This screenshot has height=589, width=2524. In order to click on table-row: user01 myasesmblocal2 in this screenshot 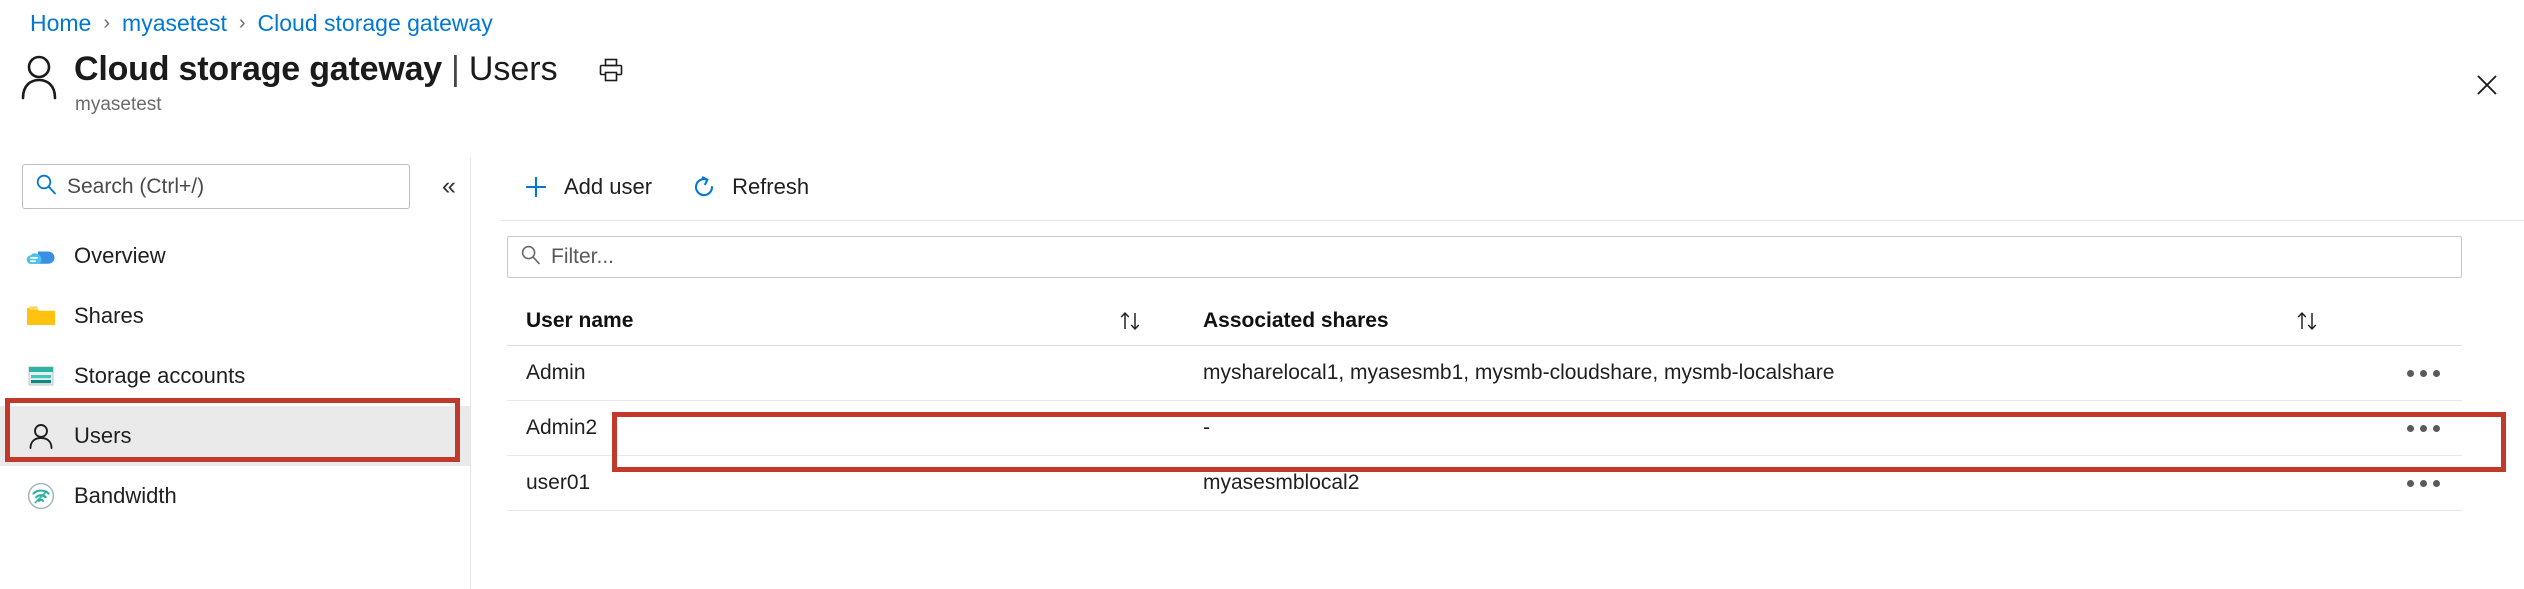, I will do `click(1484, 483)`.